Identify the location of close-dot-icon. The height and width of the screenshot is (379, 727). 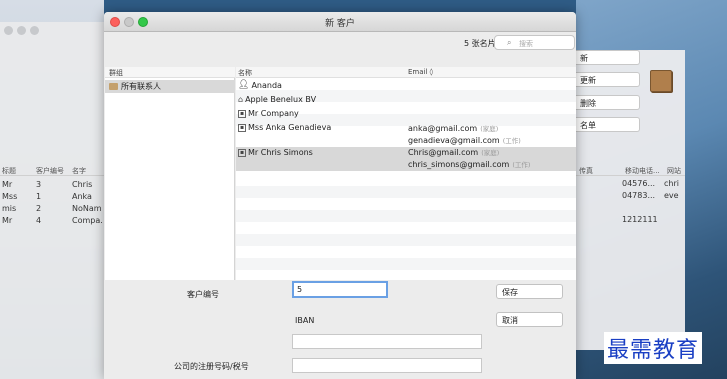
(8, 30).